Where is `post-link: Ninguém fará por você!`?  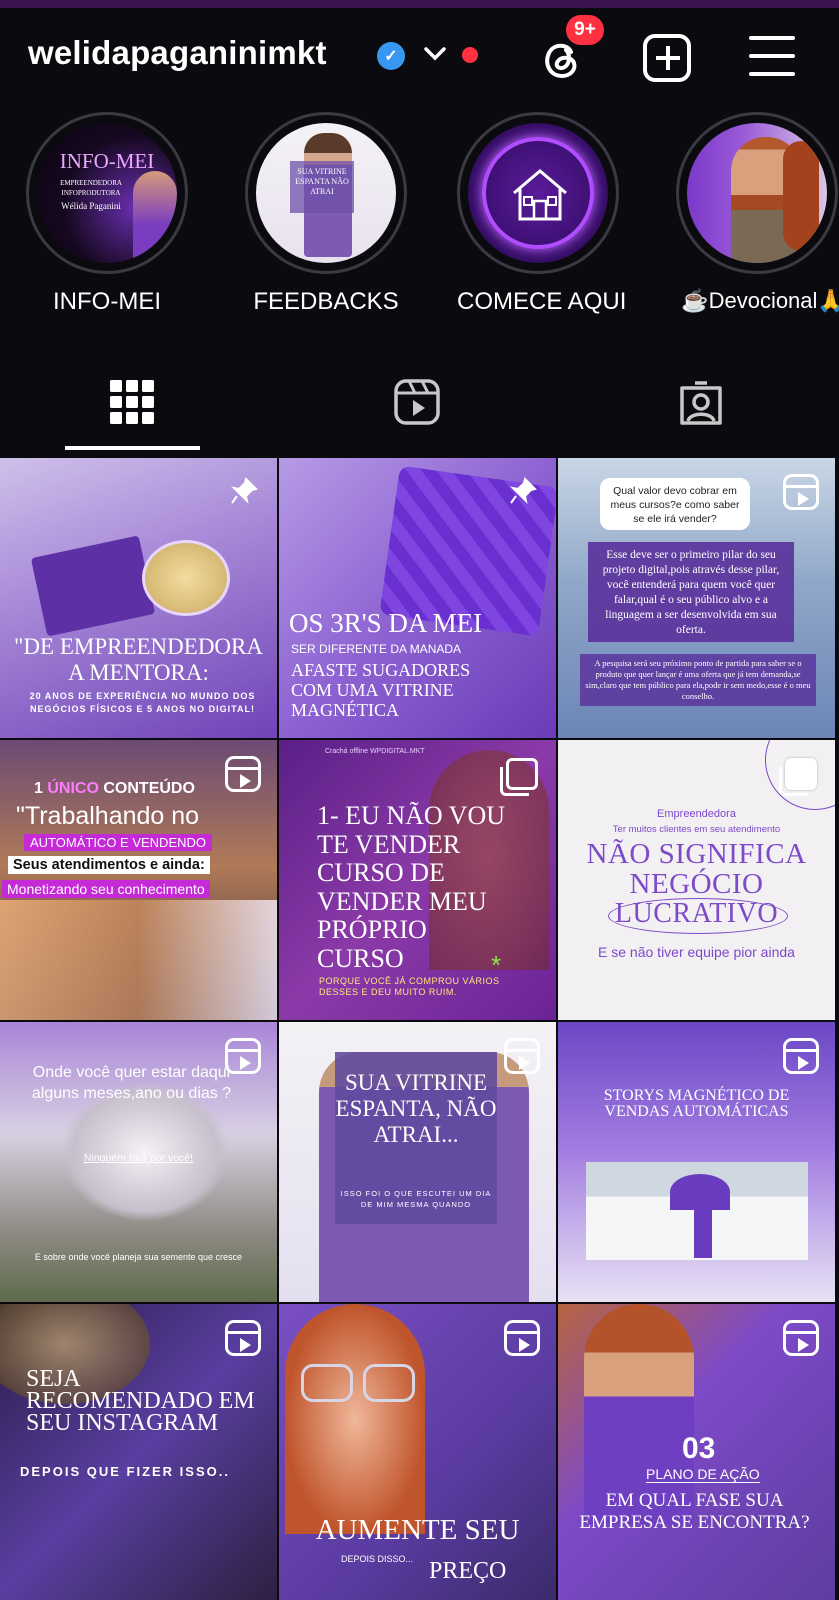 post-link: Ninguém fará por você! is located at coordinates (138, 1158).